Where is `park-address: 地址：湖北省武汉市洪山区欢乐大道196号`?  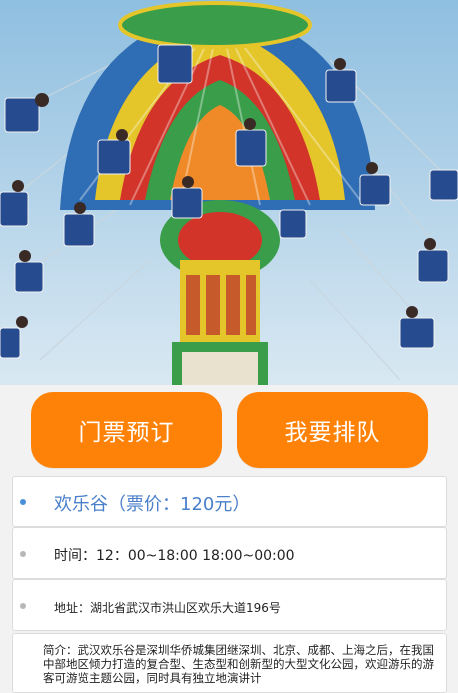 park-address: 地址：湖北省武汉市洪山区欢乐大道196号 is located at coordinates (167, 608).